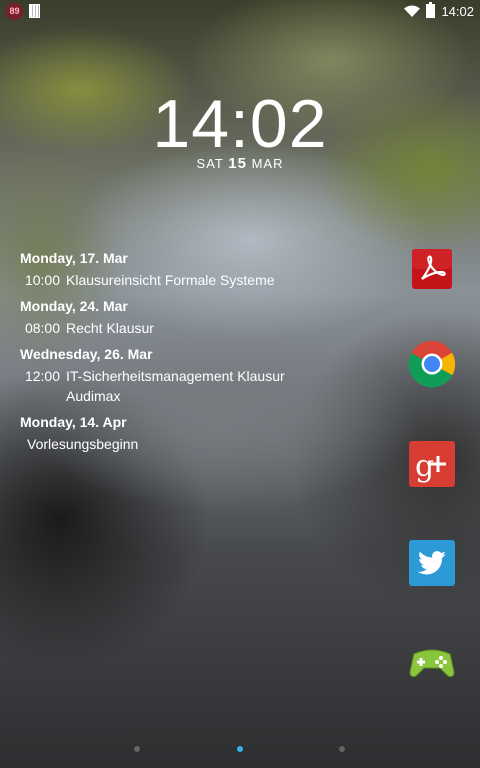 This screenshot has width=480, height=768. I want to click on twitter-icon, so click(432, 563).